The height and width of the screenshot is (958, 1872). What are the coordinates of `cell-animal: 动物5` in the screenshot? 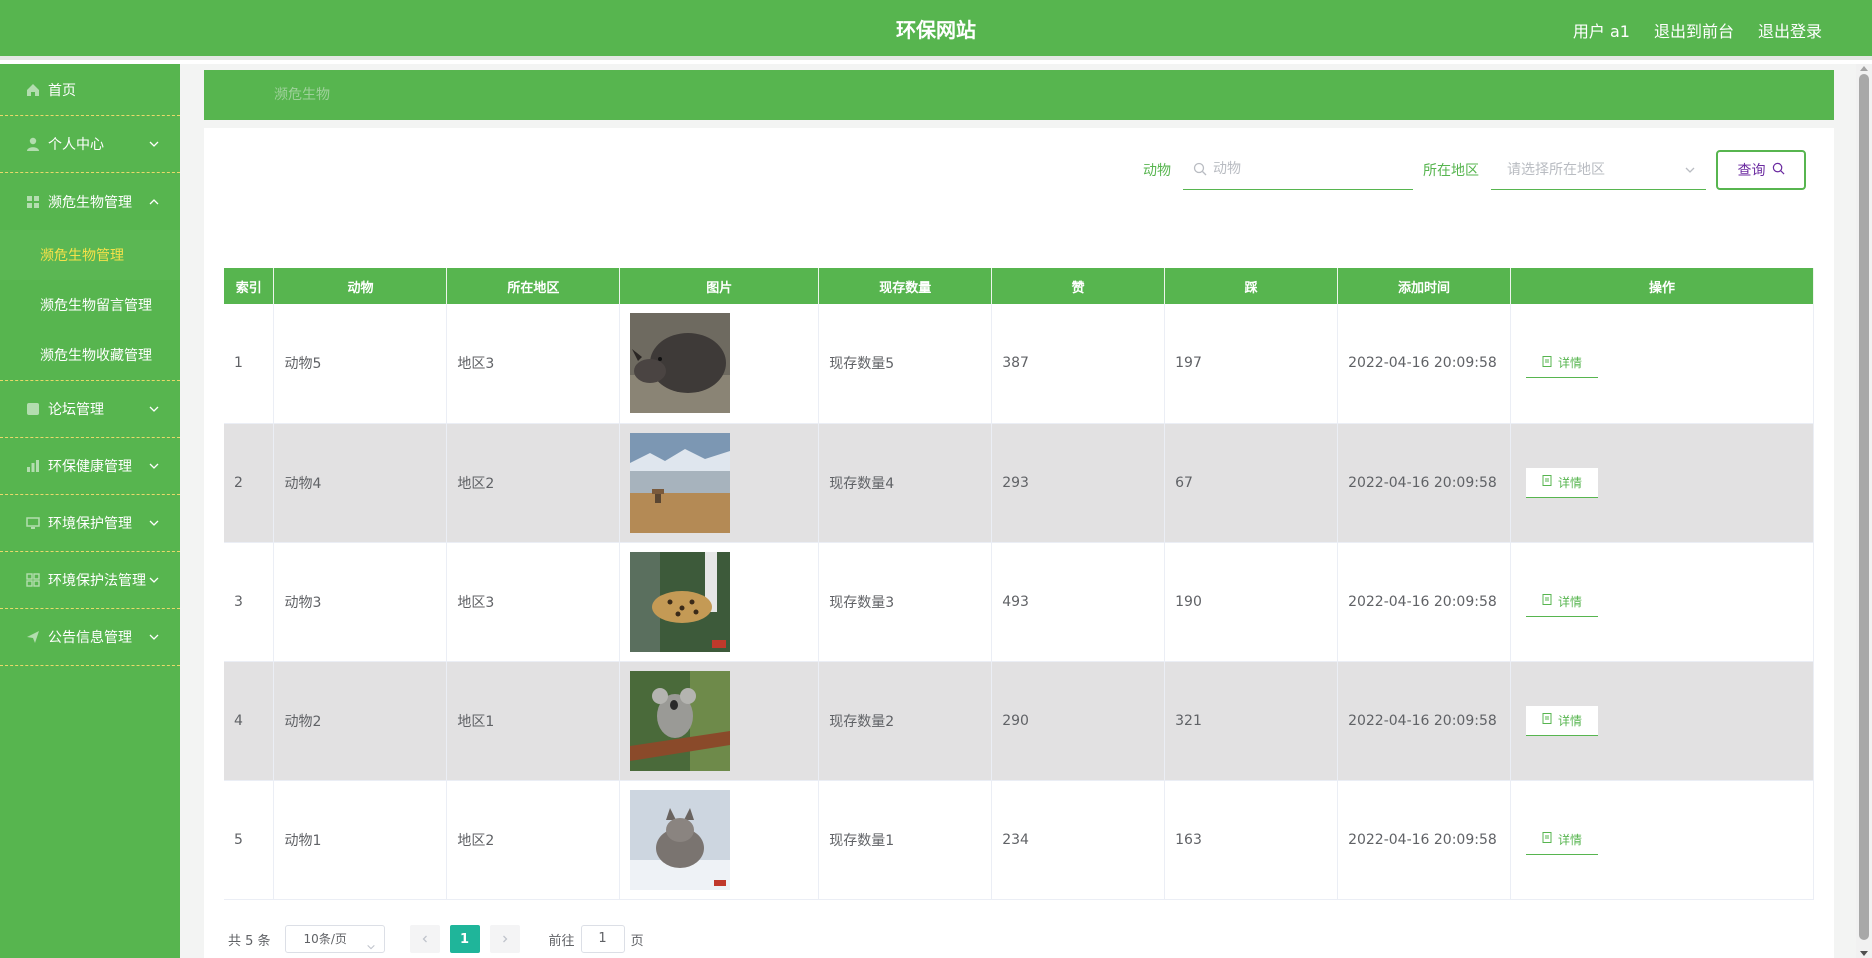 It's located at (360, 364).